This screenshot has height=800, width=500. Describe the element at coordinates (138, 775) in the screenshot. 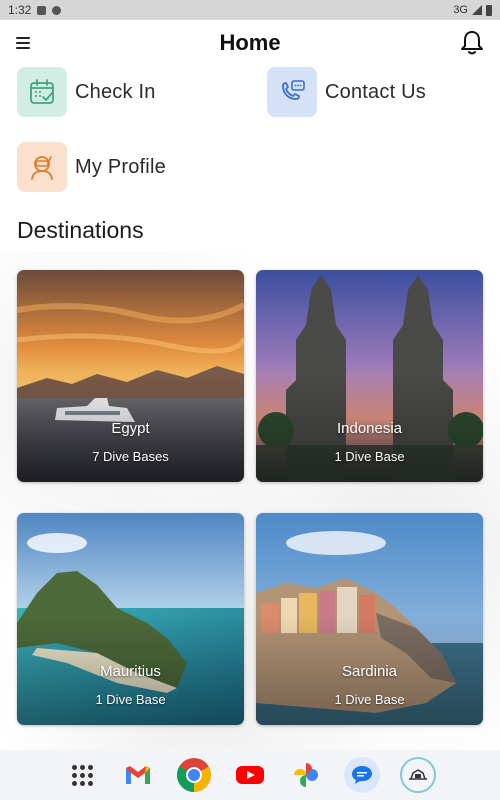

I see `gmail-icon` at that location.